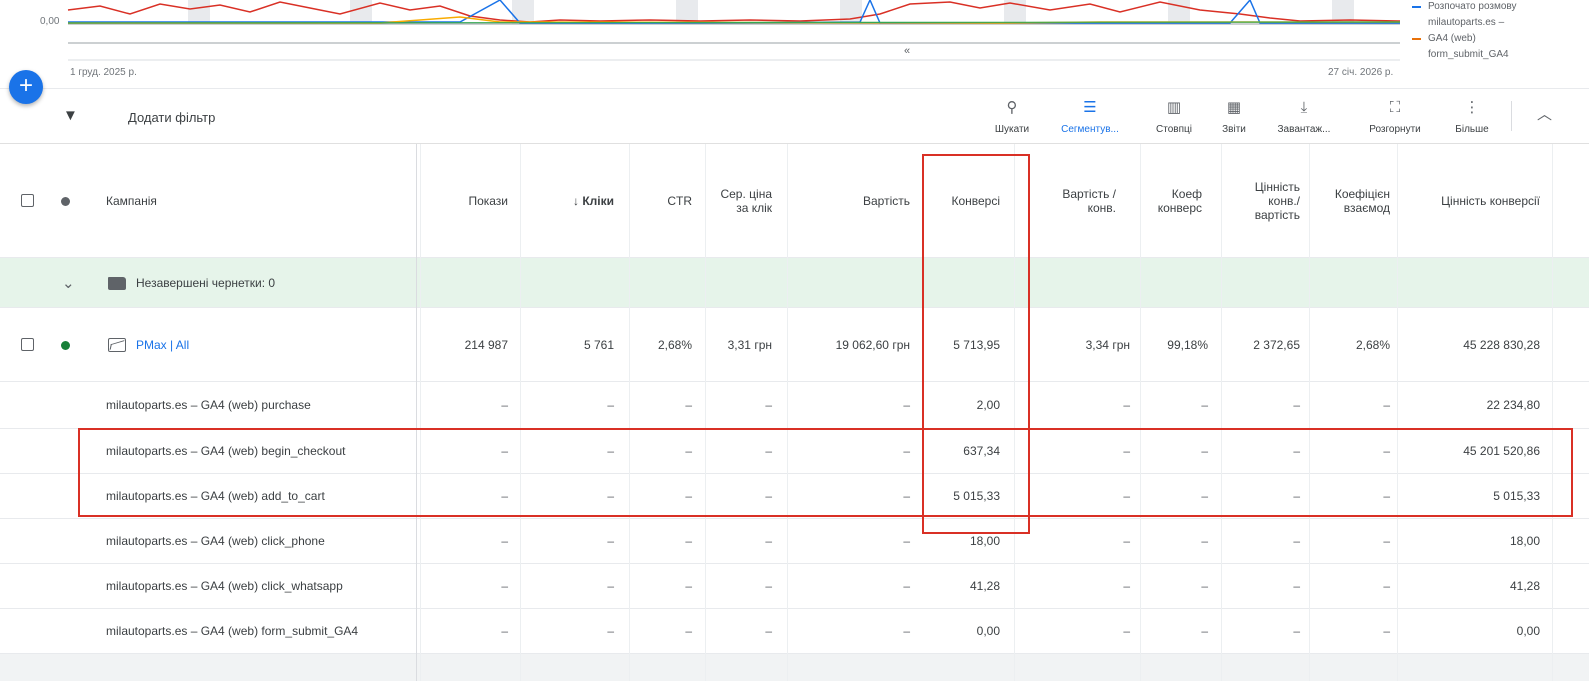 The height and width of the screenshot is (681, 1589). I want to click on columns-tool-button: ▥ Стовпці, so click(1174, 116).